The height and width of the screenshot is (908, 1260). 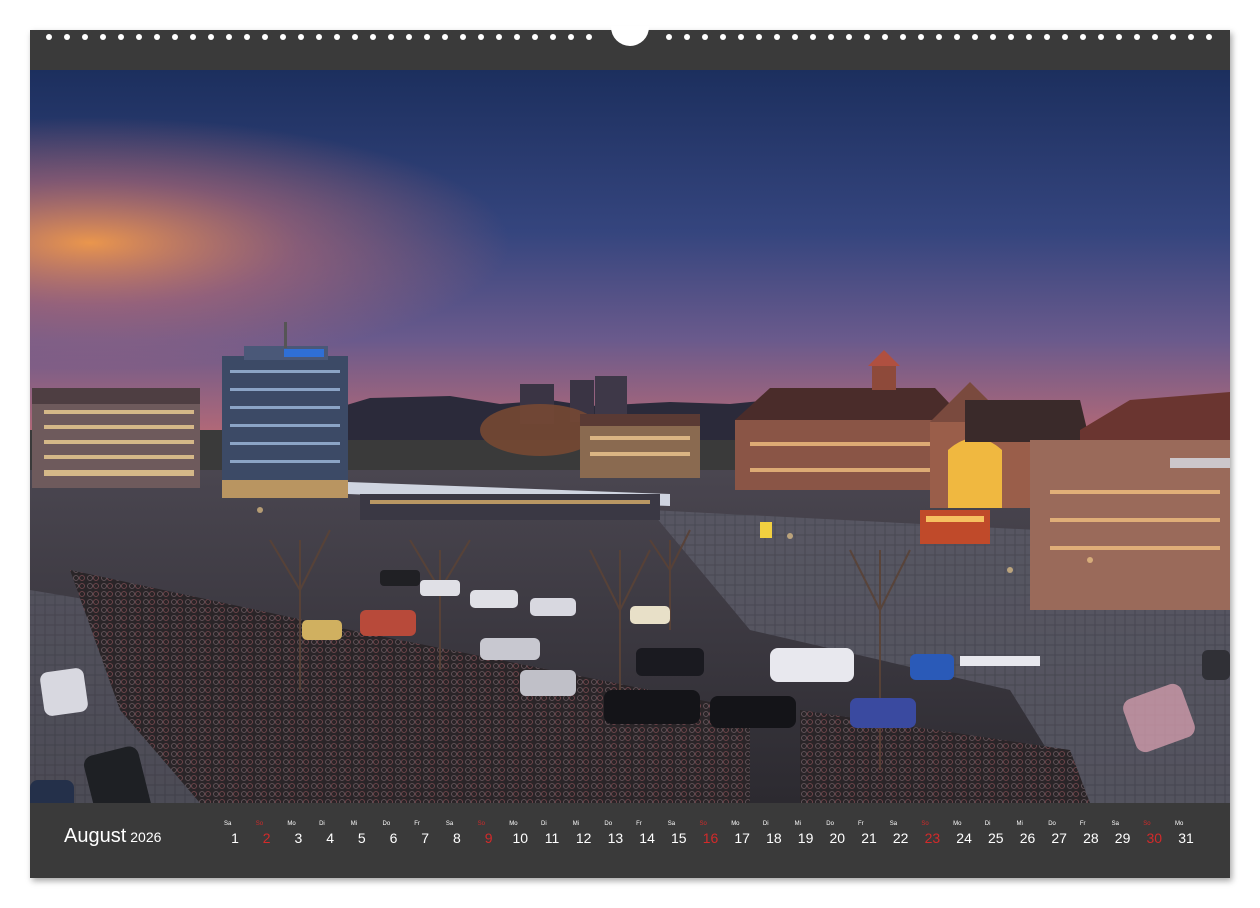 I want to click on day-number: 6, so click(x=393, y=838).